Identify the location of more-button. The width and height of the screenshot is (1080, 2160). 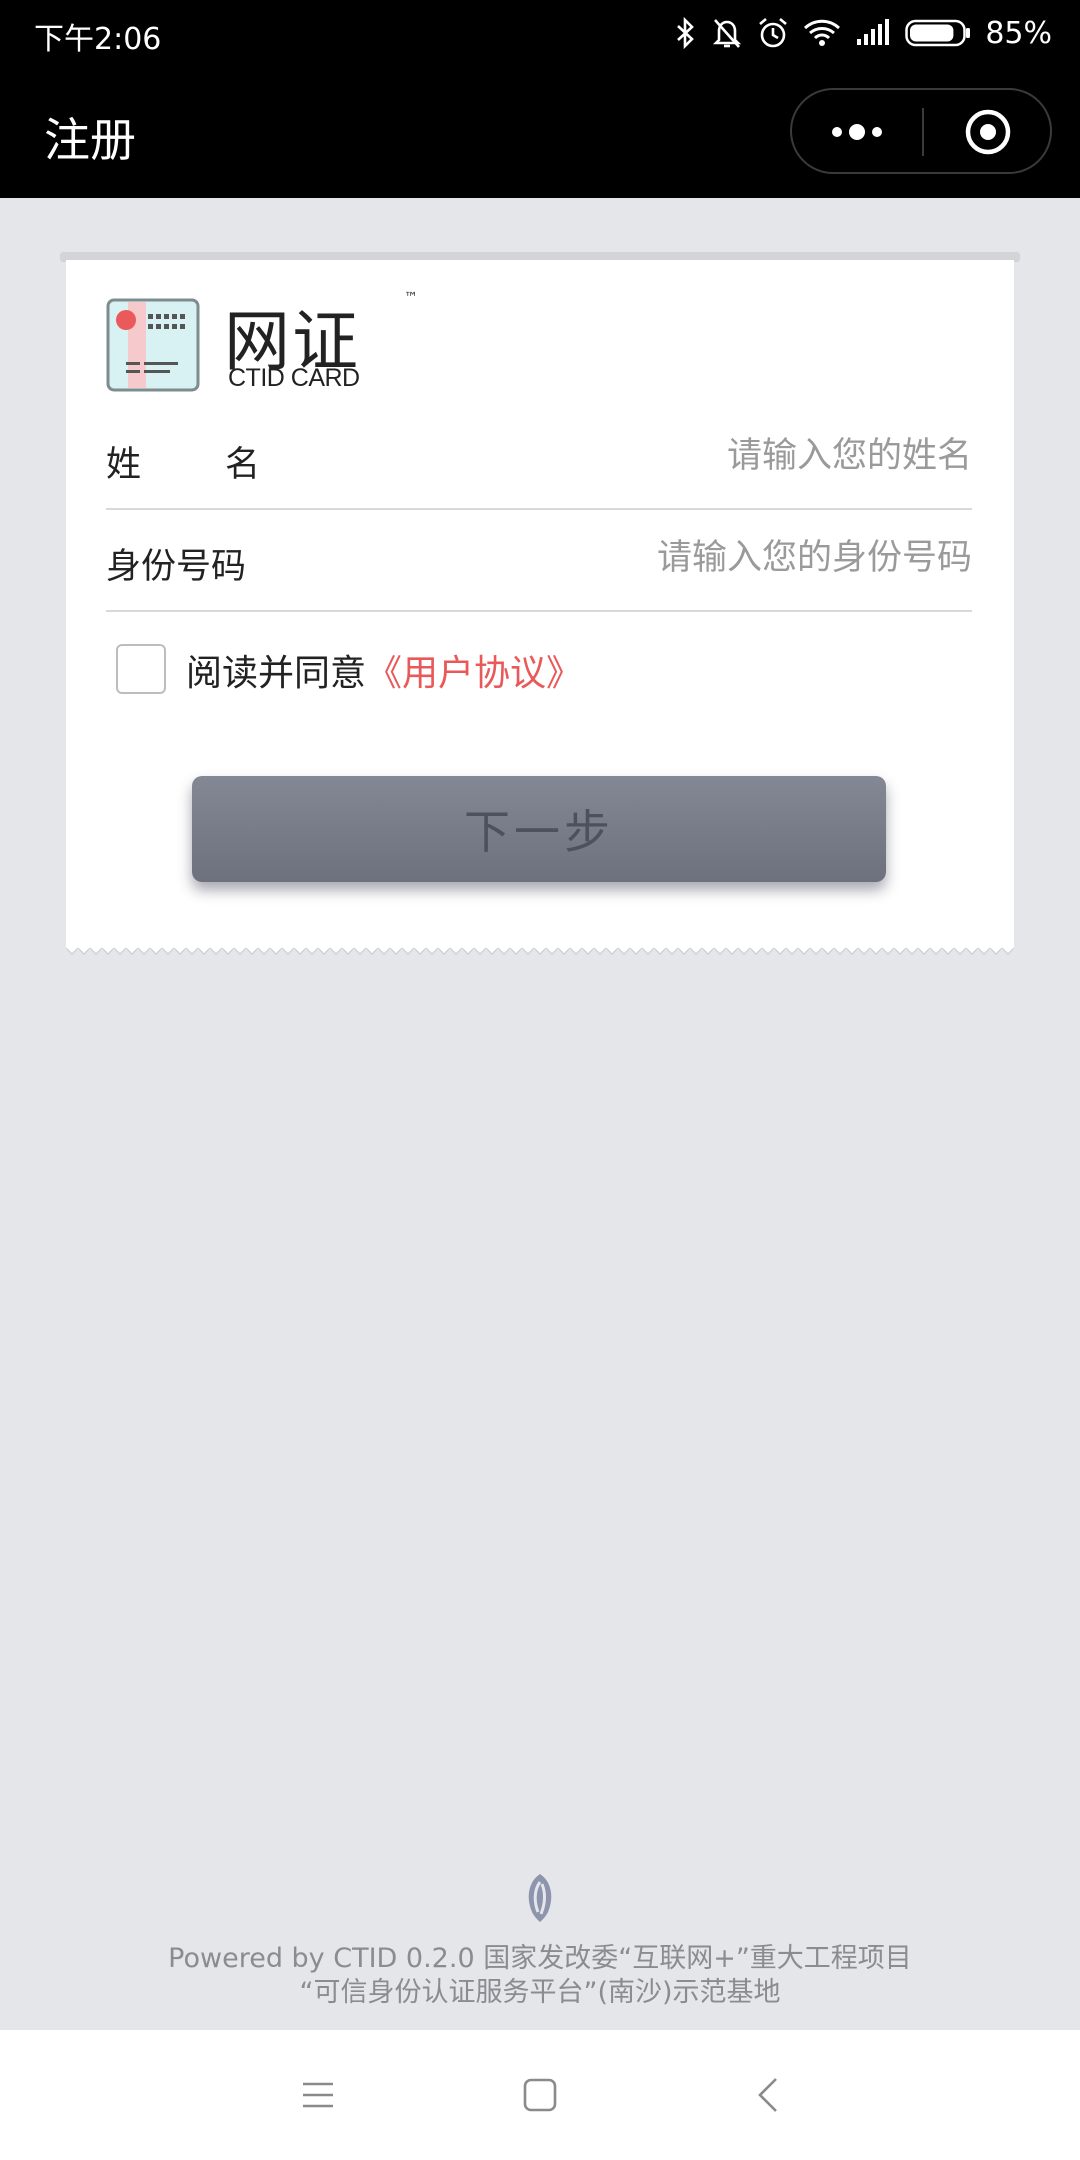
(857, 132).